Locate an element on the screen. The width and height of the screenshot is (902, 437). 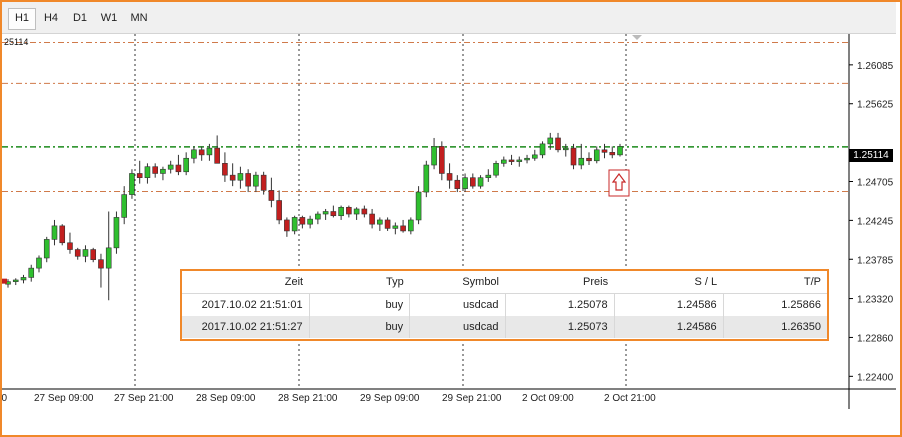
price-axis-label: 1.26085 is located at coordinates (875, 66).